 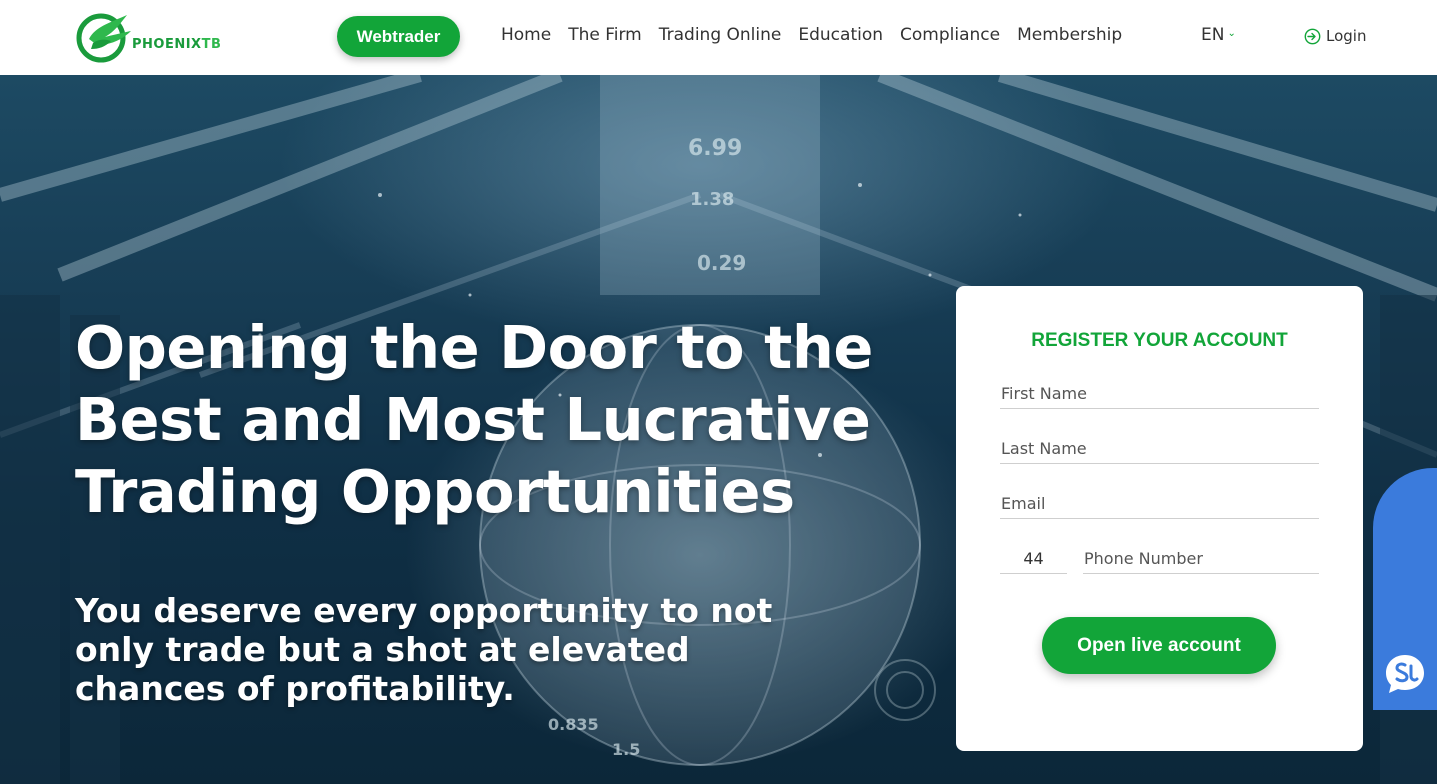 I want to click on open-live-account-button: Open live account, so click(x=1159, y=645).